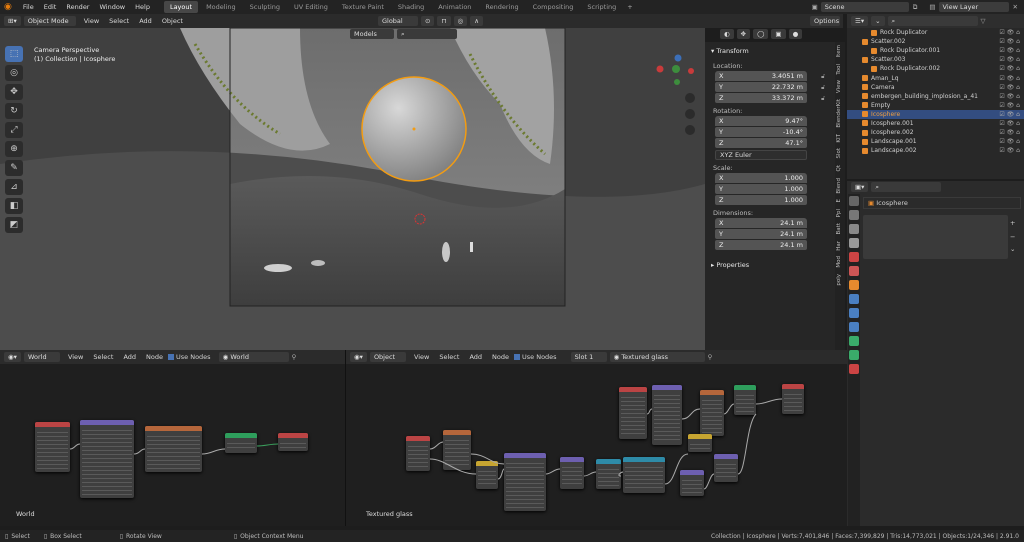 The width and height of the screenshot is (1024, 542). Describe the element at coordinates (221, 7) in the screenshot. I see `tab-modeling: Modeling` at that location.